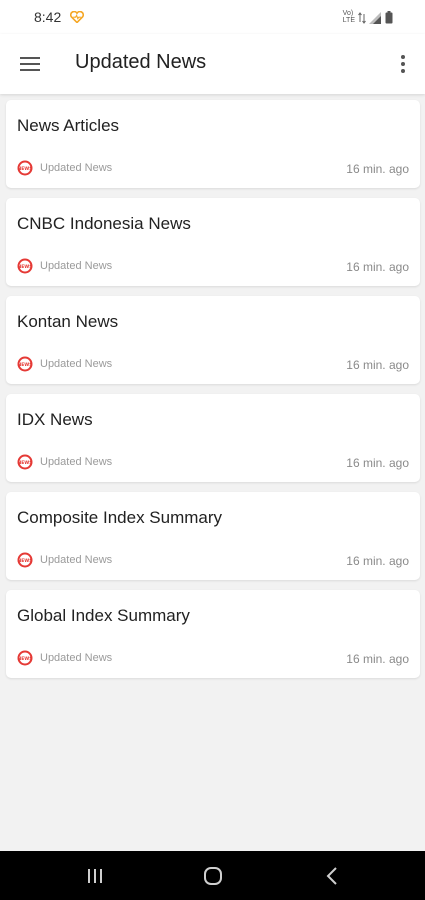 Image resolution: width=425 pixels, height=900 pixels. What do you see at coordinates (348, 20) in the screenshot?
I see `volte-label-bottom: LTE` at bounding box center [348, 20].